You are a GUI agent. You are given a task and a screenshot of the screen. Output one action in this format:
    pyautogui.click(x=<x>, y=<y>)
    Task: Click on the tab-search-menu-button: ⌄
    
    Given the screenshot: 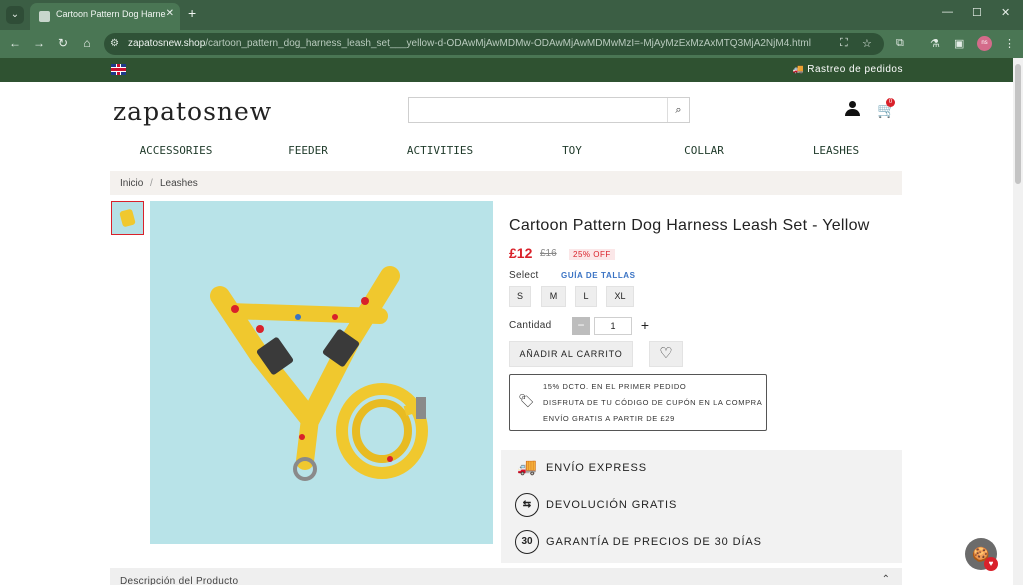 What is the action you would take?
    pyautogui.click(x=15, y=15)
    